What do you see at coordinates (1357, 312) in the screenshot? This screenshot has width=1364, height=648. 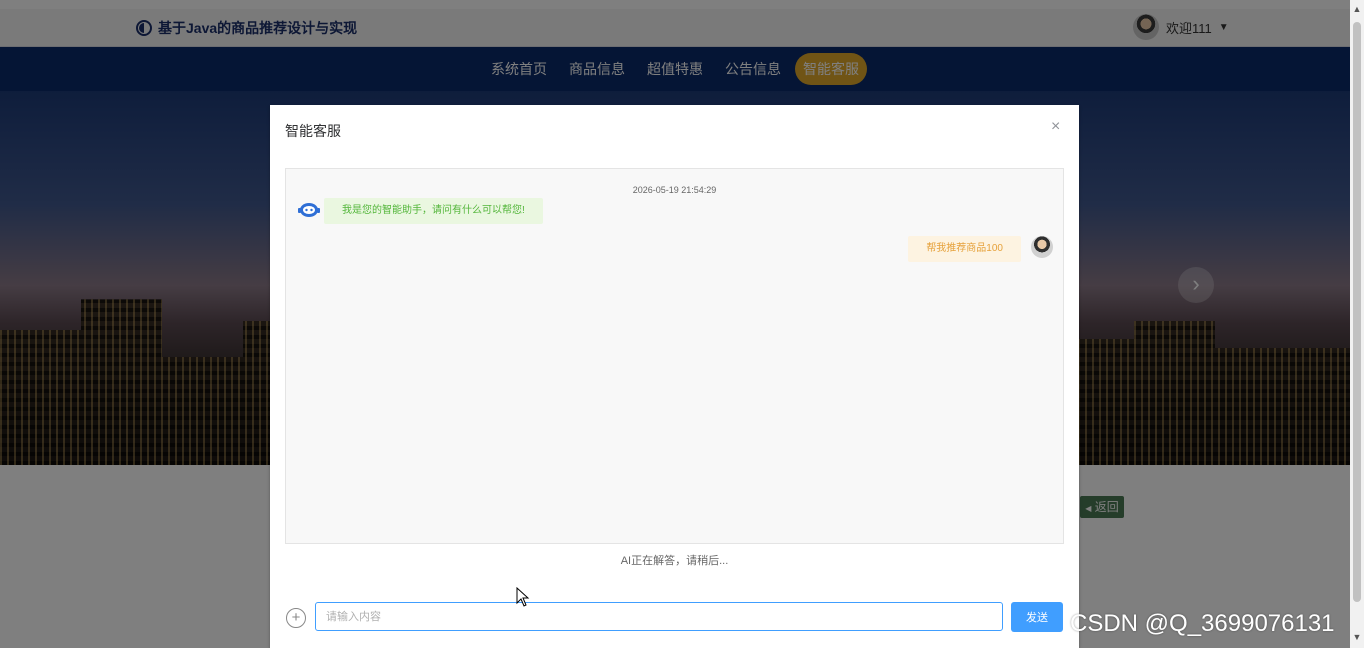 I see `scrollbar-thumb` at bounding box center [1357, 312].